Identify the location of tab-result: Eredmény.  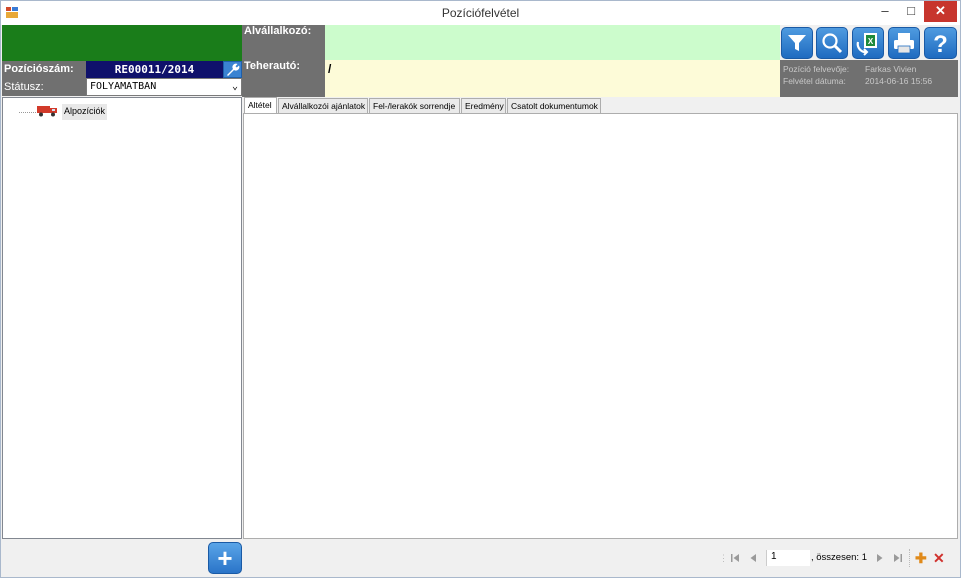
(483, 106).